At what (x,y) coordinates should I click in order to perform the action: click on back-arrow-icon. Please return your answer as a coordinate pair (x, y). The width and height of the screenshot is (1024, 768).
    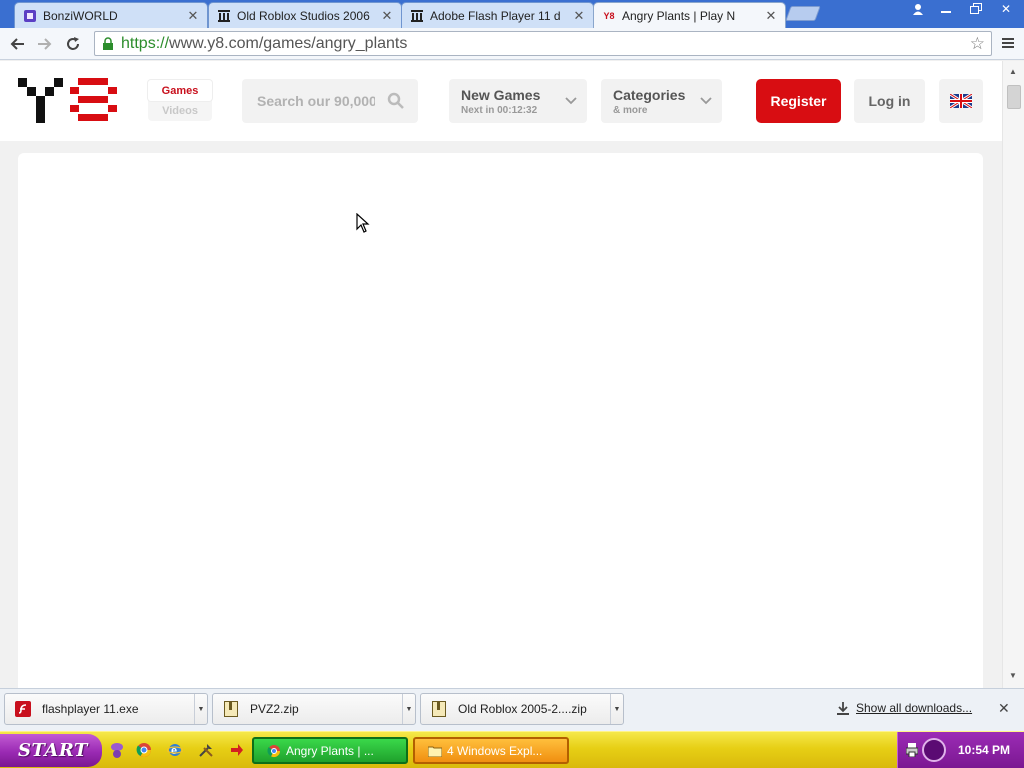
    Looking at the image, I should click on (17, 44).